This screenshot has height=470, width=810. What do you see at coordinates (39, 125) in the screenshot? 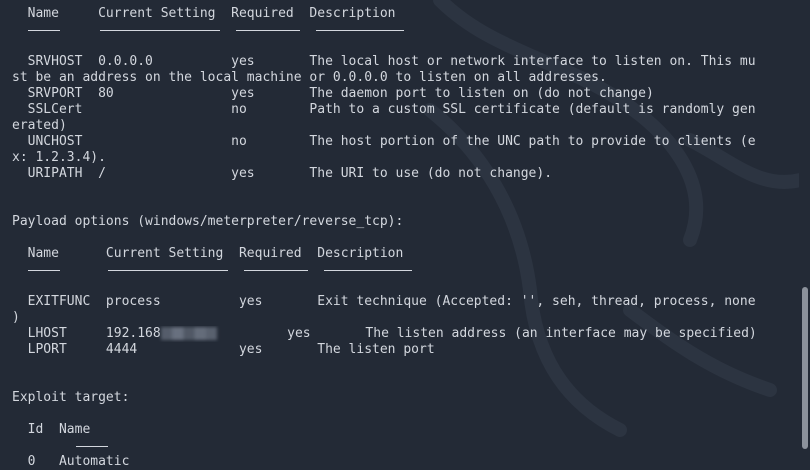
I see `terminal-line: erated)` at bounding box center [39, 125].